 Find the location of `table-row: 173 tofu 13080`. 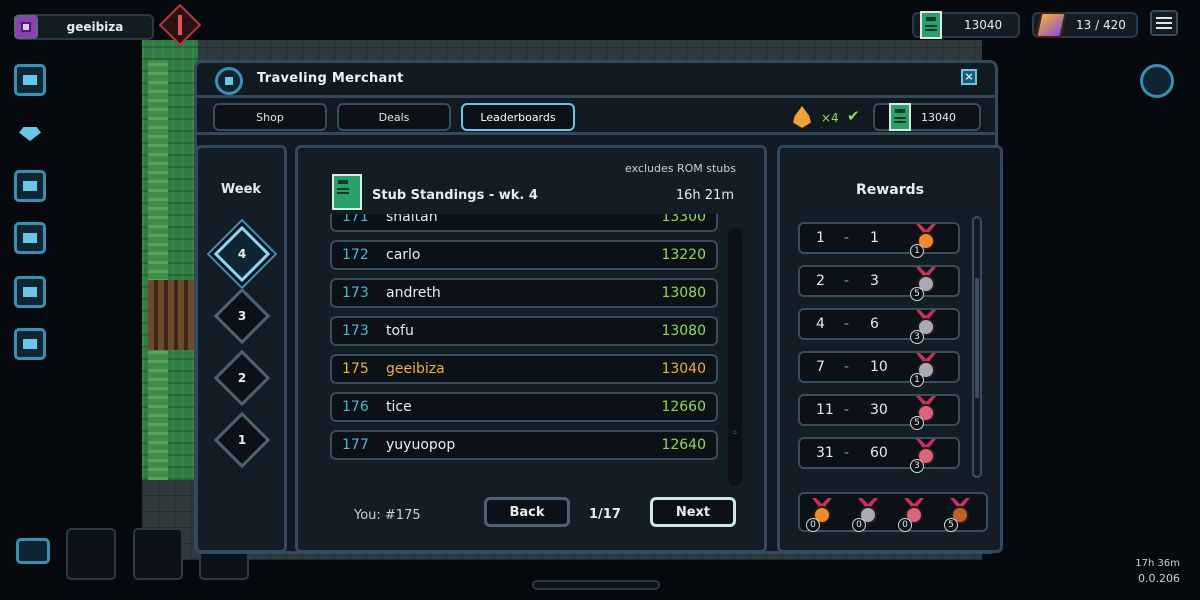

table-row: 173 tofu 13080 is located at coordinates (524, 331).